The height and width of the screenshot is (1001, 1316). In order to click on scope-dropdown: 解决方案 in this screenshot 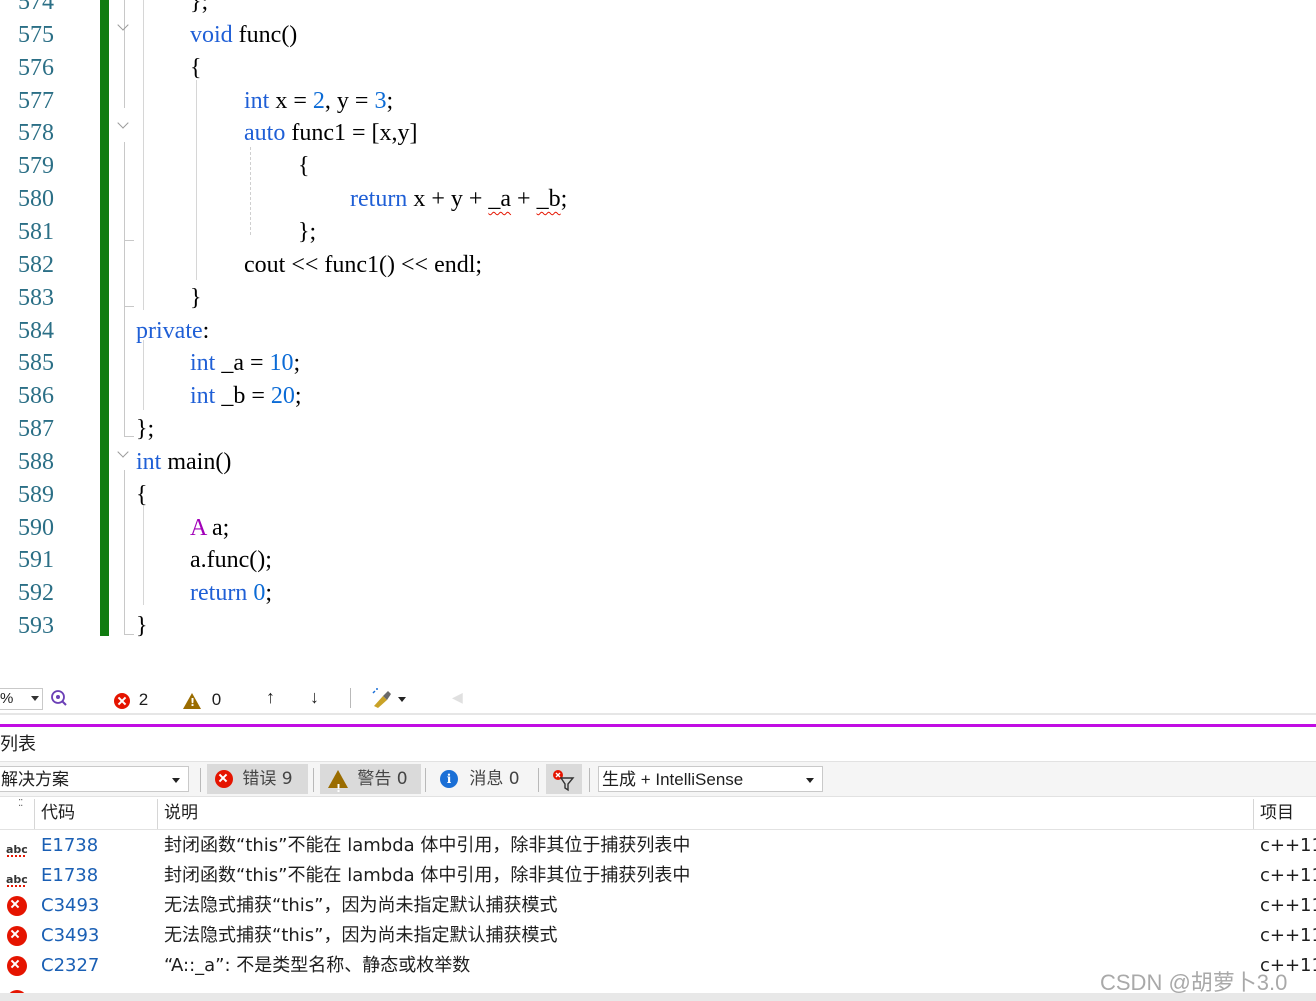, I will do `click(94, 779)`.